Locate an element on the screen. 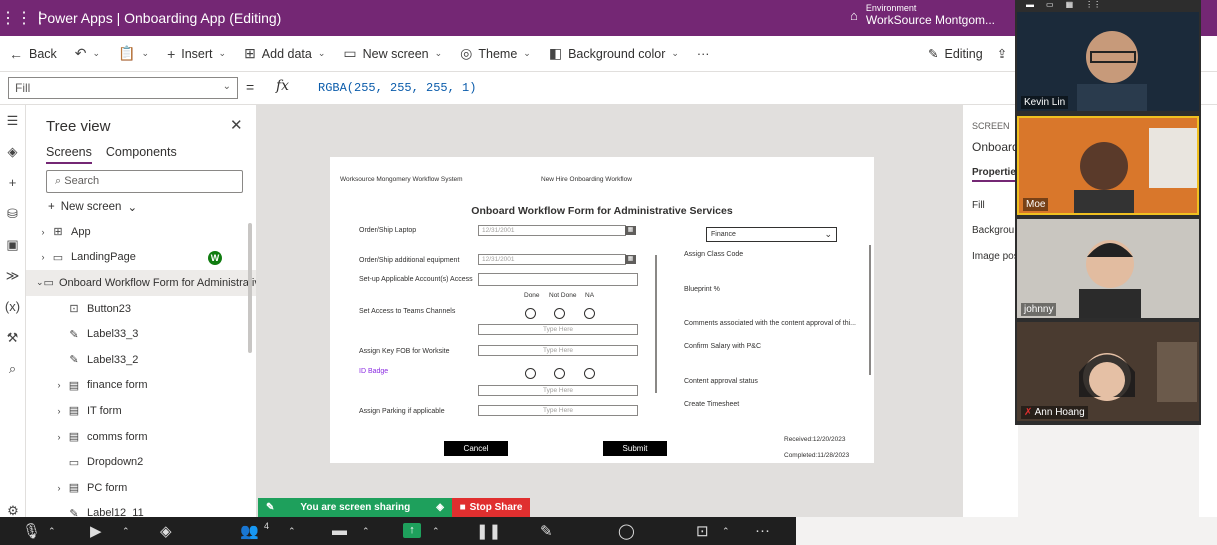 The height and width of the screenshot is (545, 1217). background-color-button: ◧ Background color ⌄ is located at coordinates (614, 53).